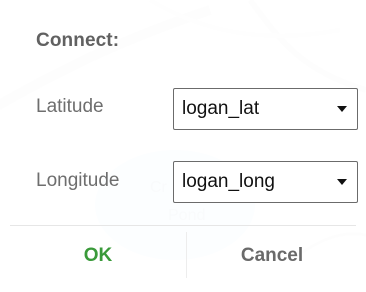  What do you see at coordinates (265, 109) in the screenshot?
I see `latitude-select: logan_lat` at bounding box center [265, 109].